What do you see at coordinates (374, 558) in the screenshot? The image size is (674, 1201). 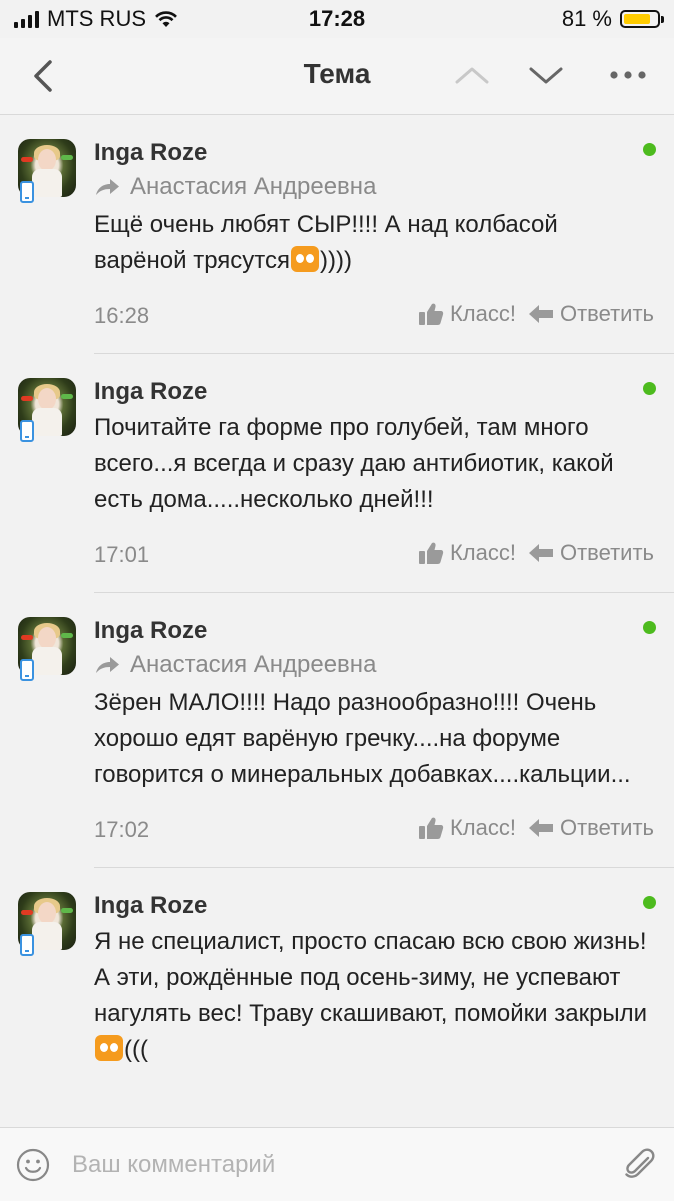 I see `comment-meta: 17:01 Класс! Ответить` at bounding box center [374, 558].